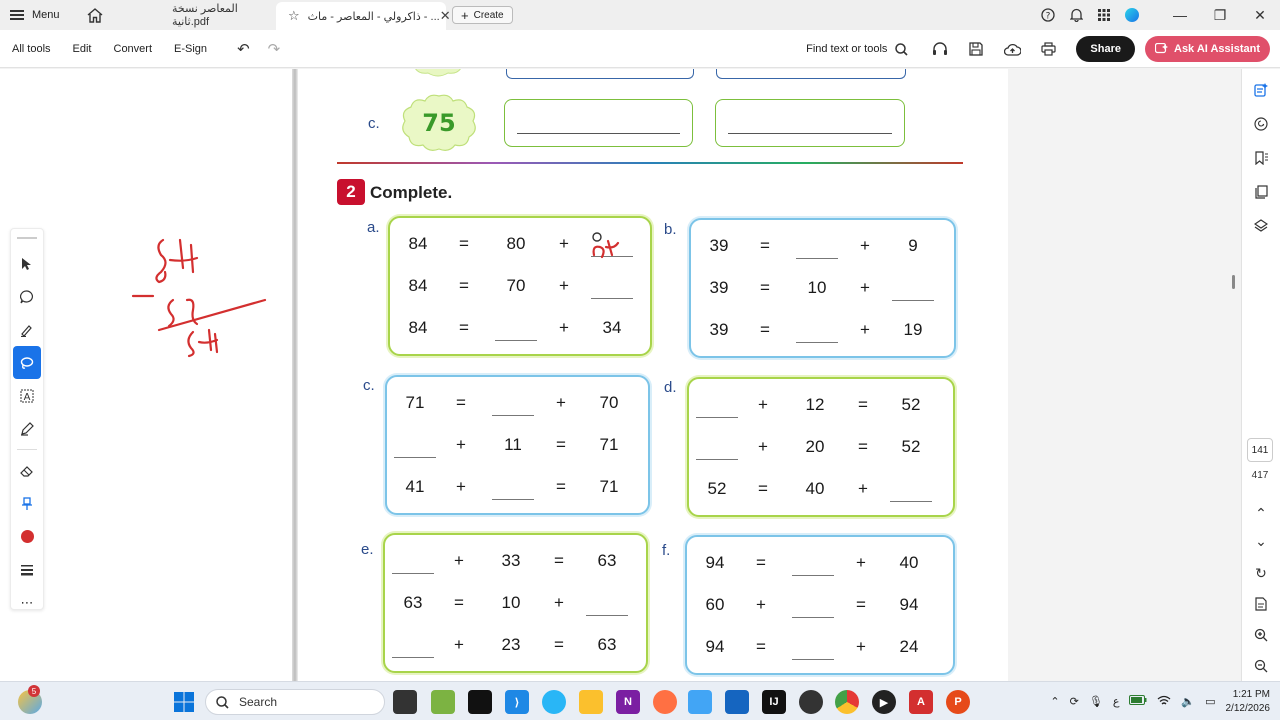 The image size is (1280, 720). Describe the element at coordinates (27, 296) in the screenshot. I see `comment-icon` at that location.